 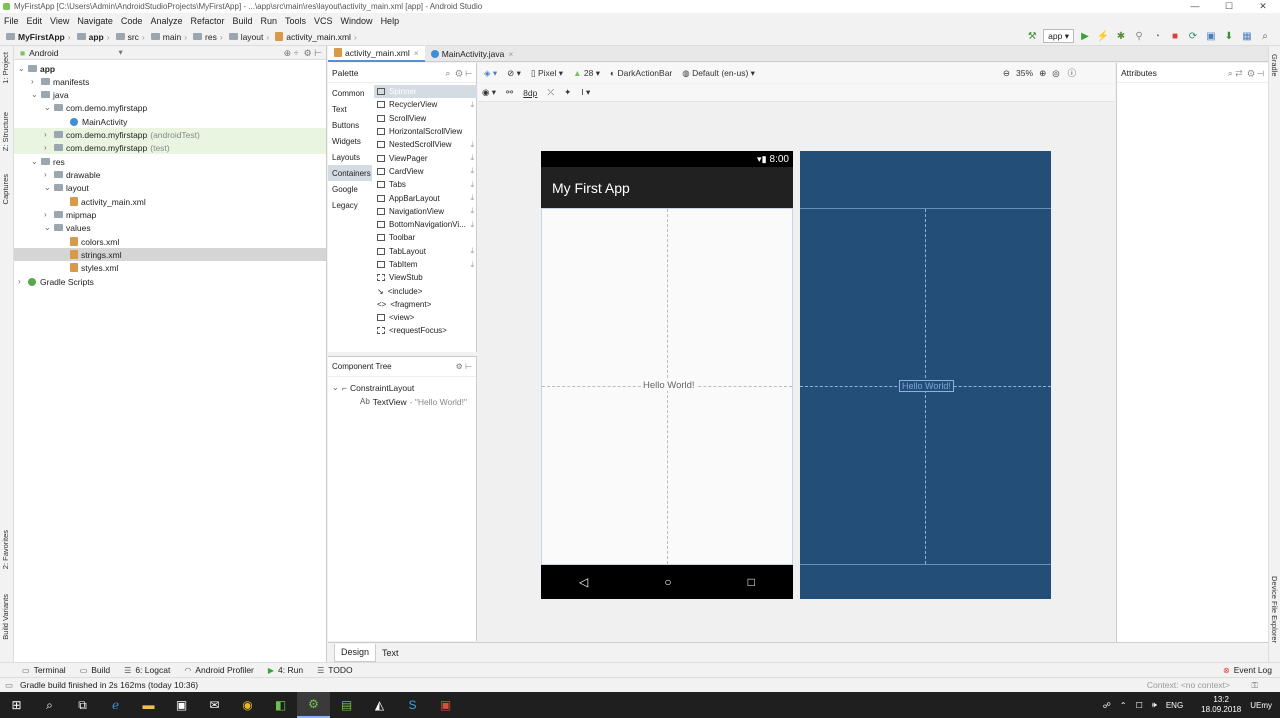 I want to click on store-icon: ▣, so click(x=181, y=705).